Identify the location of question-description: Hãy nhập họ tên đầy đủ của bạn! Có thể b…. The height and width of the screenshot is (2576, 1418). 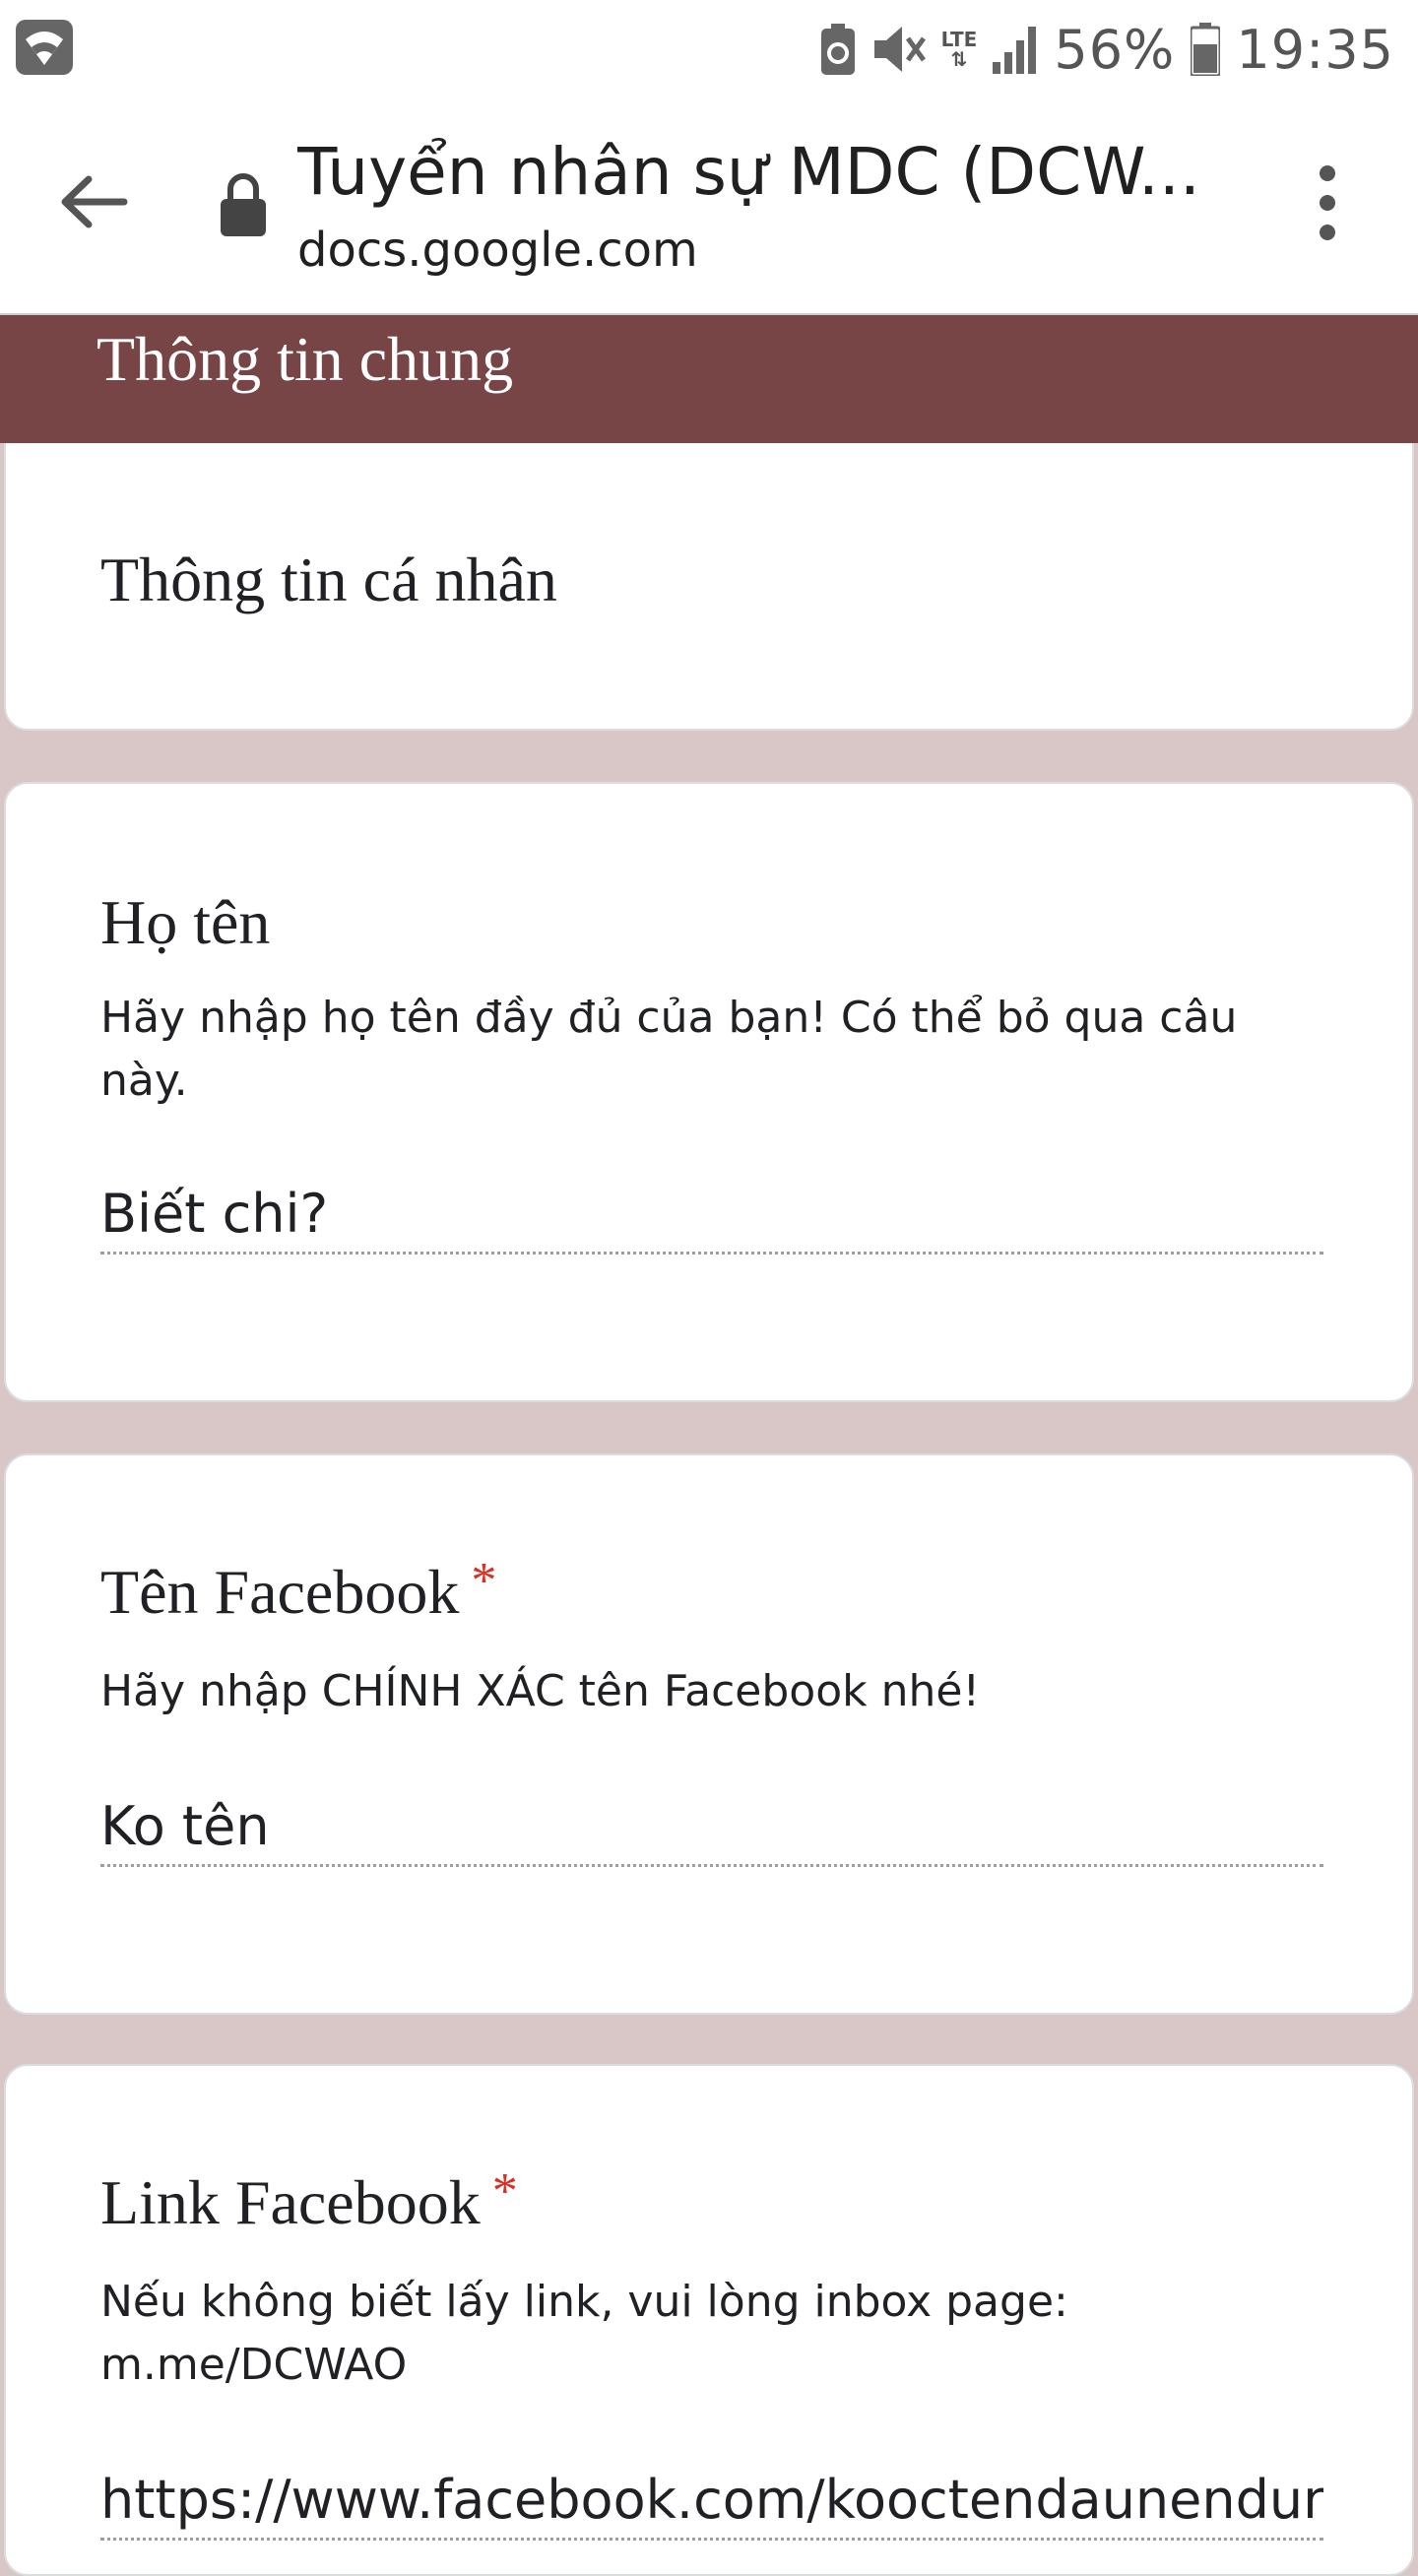
(669, 1049).